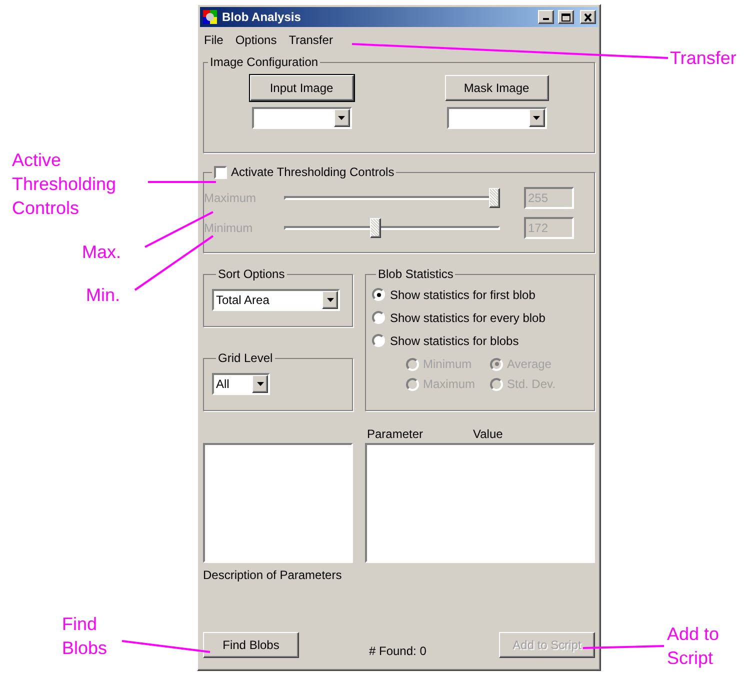  I want to click on checkbox-label: Activate Thresholding Controls, so click(312, 172).